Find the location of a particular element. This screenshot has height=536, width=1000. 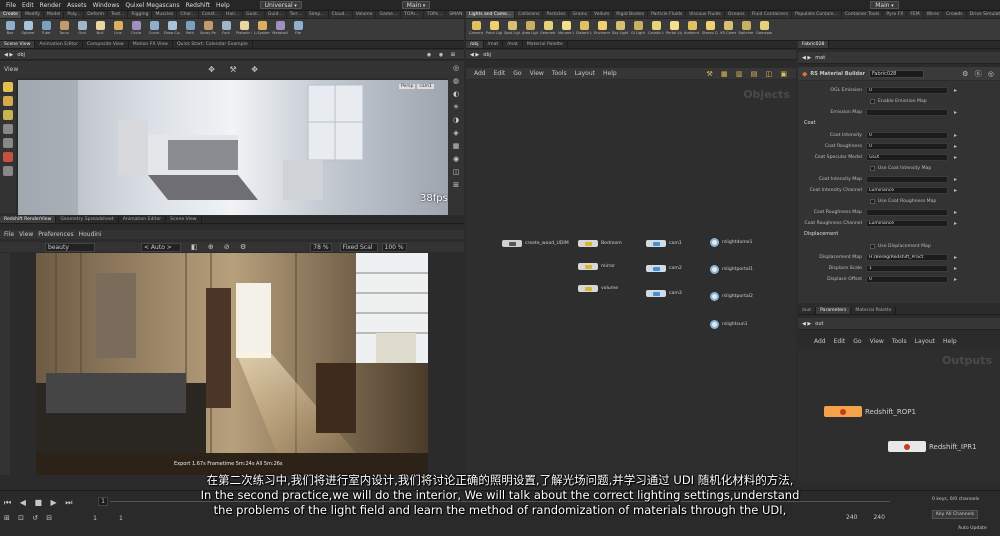

shelf-left-tab: Modify is located at coordinates (33, 14).